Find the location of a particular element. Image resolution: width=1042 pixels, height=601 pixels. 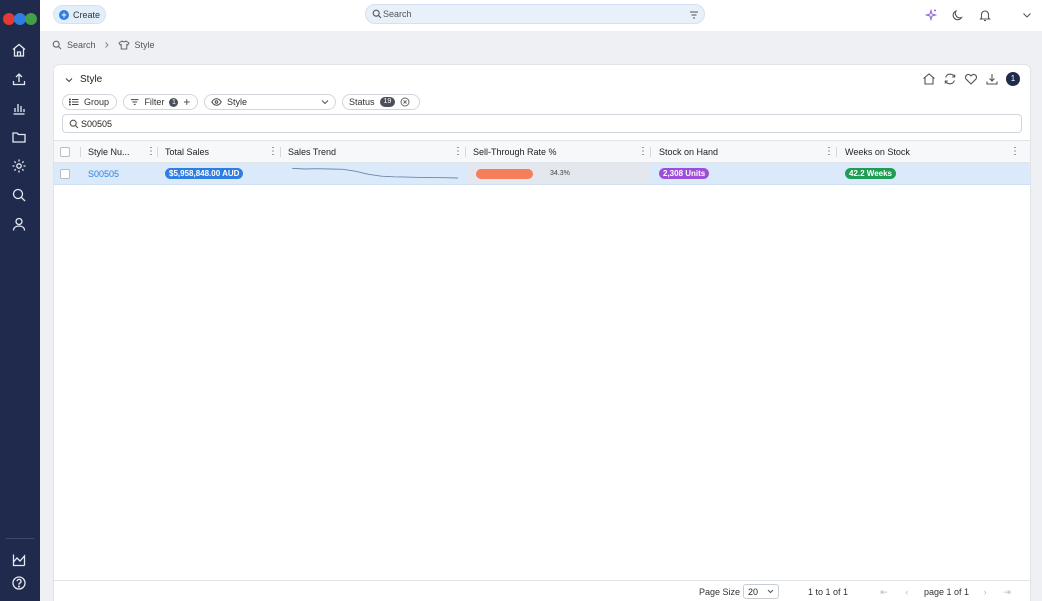

sales-trend-cell is located at coordinates (375, 173).